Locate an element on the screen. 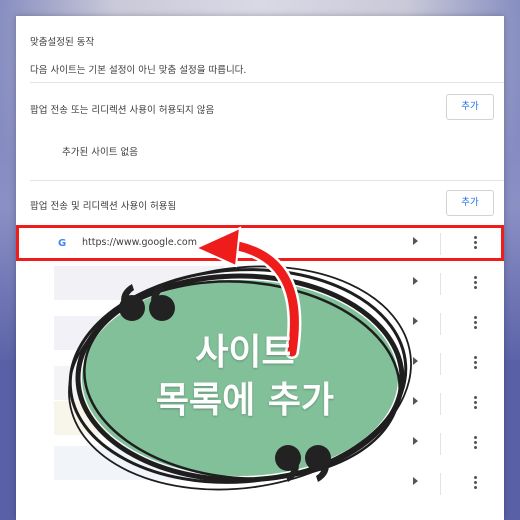 The height and width of the screenshot is (520, 520). section-description: 다음 사이트는 기본 설정이 아닌 맞춤 설정을 따릅니다. is located at coordinates (138, 70).